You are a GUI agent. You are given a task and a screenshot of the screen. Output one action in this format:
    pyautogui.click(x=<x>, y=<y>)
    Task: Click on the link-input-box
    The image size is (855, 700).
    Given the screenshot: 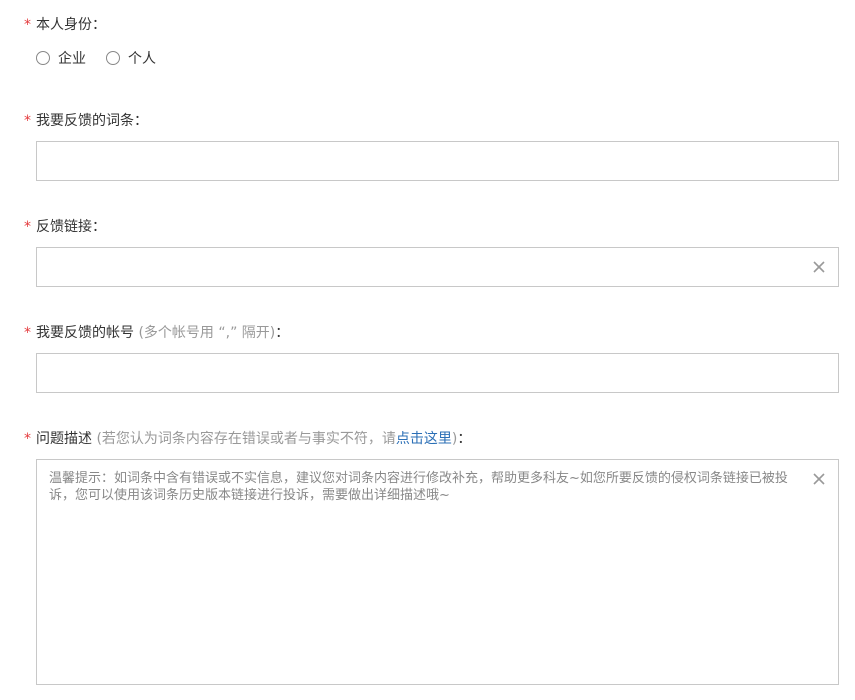 What is the action you would take?
    pyautogui.click(x=437, y=267)
    